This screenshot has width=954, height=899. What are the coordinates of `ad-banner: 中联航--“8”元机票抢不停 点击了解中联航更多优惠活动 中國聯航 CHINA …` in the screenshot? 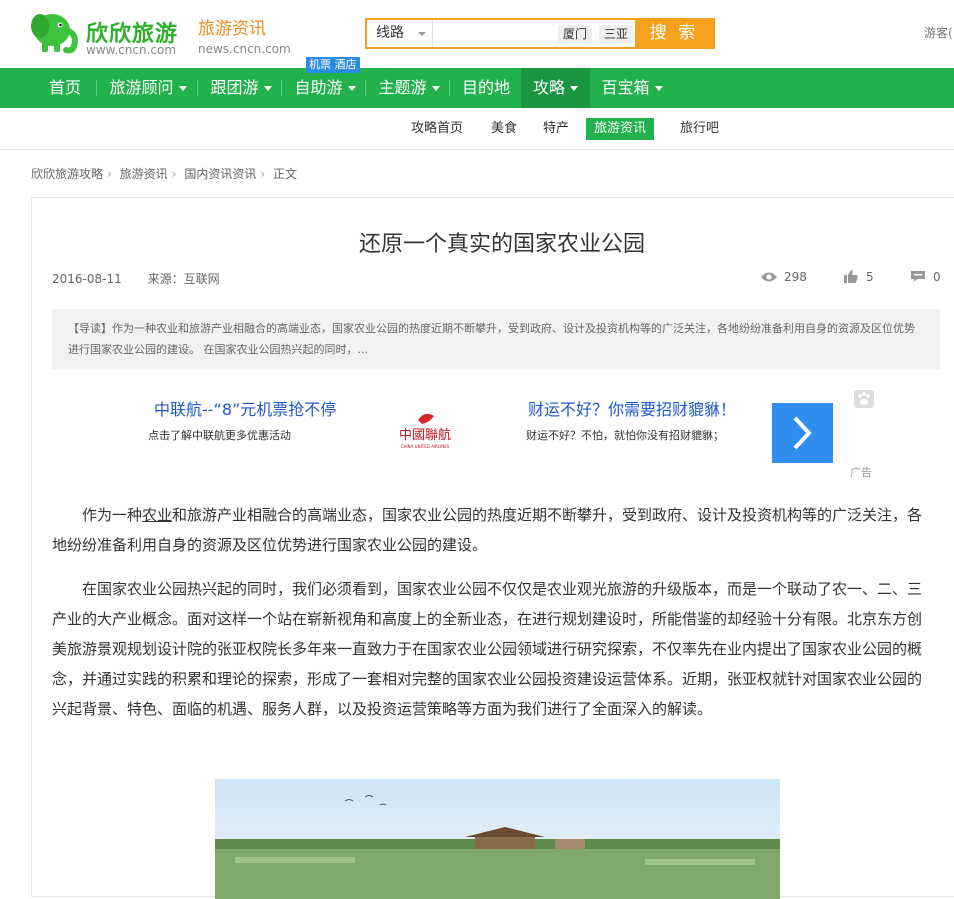 It's located at (496, 431).